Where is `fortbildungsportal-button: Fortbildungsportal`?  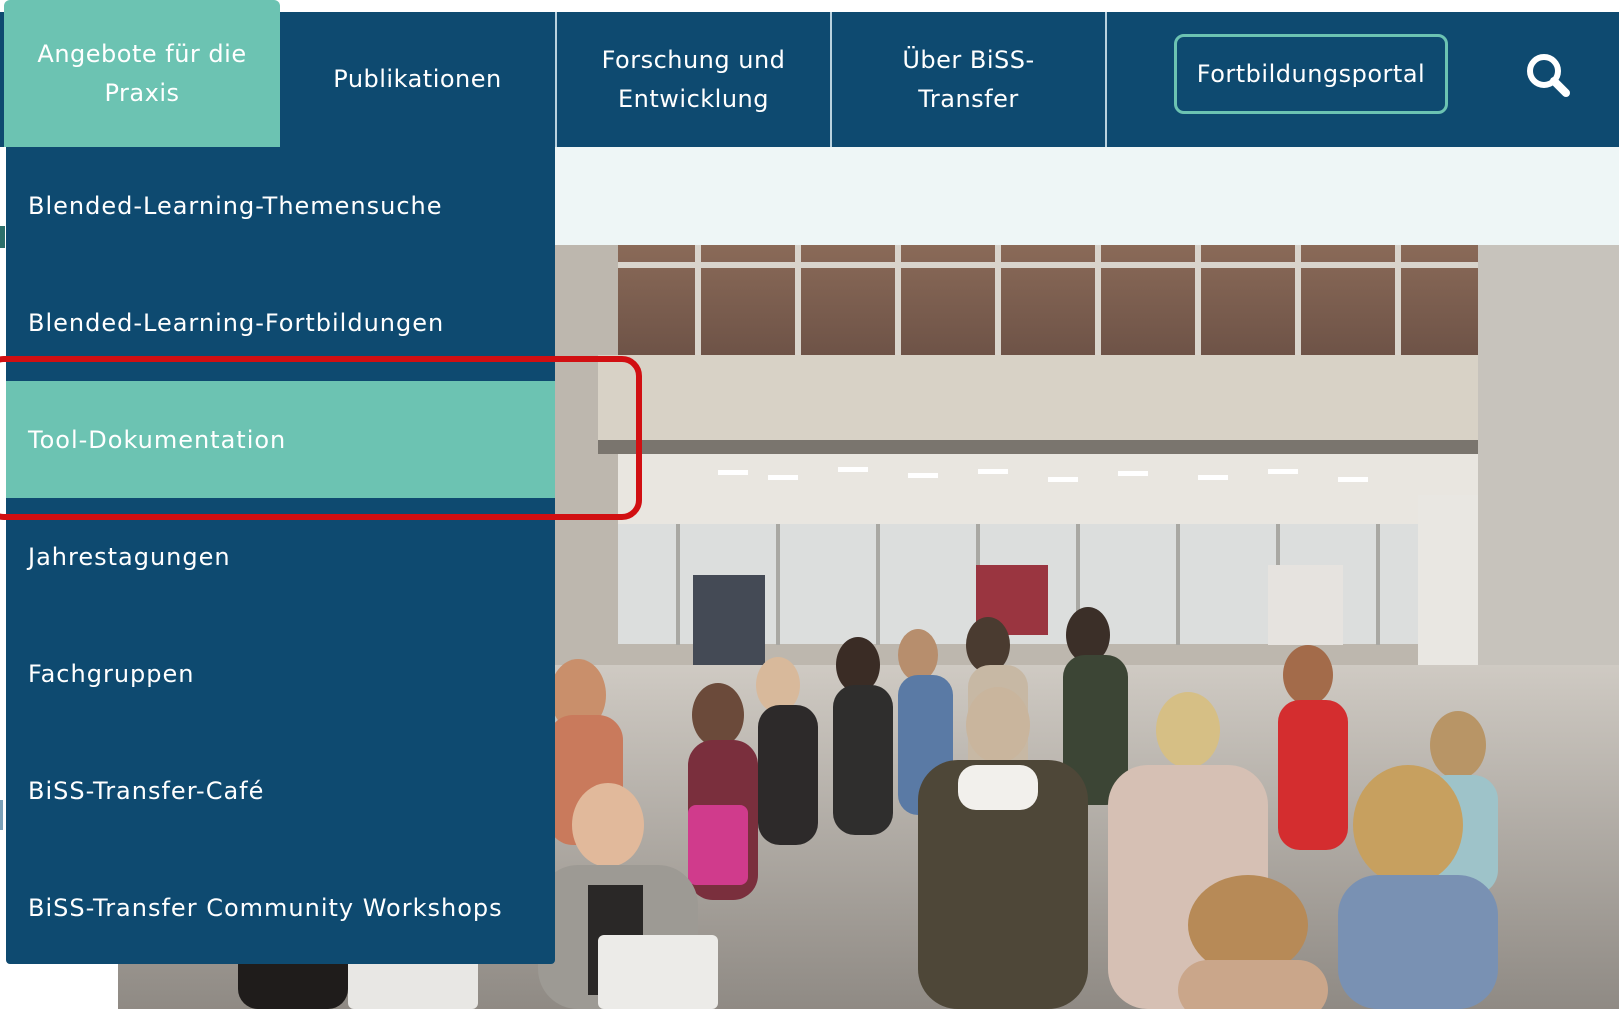
fortbildungsportal-button: Fortbildungsportal is located at coordinates (1311, 74).